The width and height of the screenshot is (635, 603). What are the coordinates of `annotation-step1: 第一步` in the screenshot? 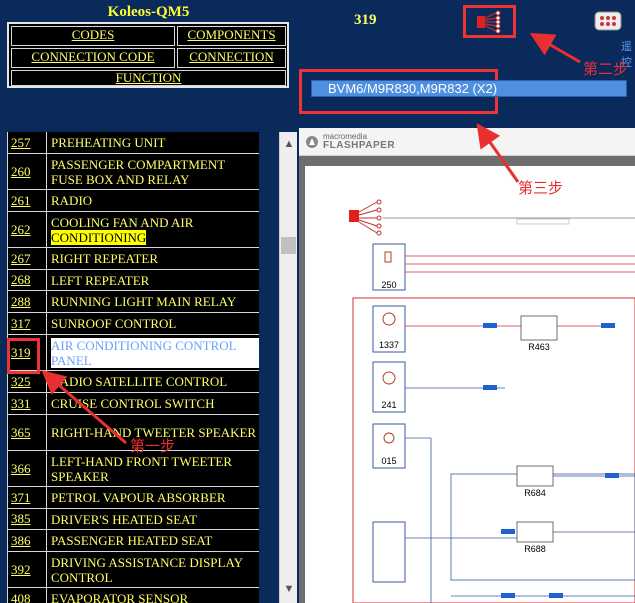 It's located at (153, 446).